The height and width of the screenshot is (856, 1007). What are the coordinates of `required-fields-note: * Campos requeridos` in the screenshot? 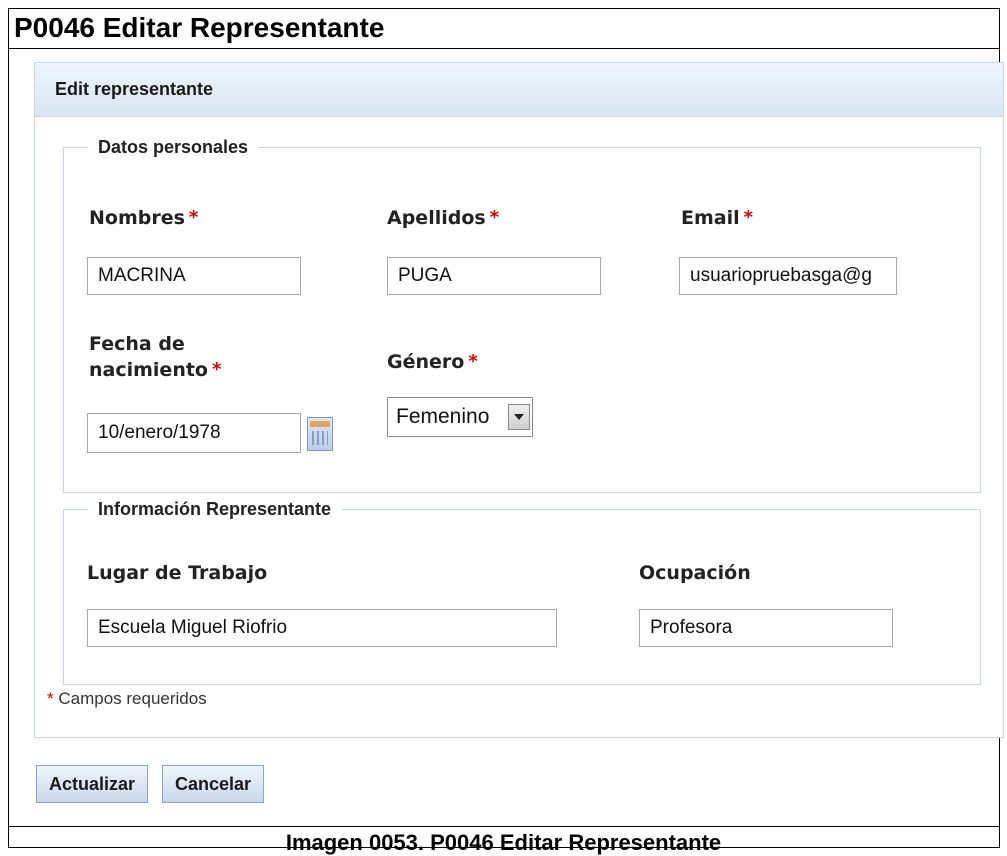 It's located at (127, 698).